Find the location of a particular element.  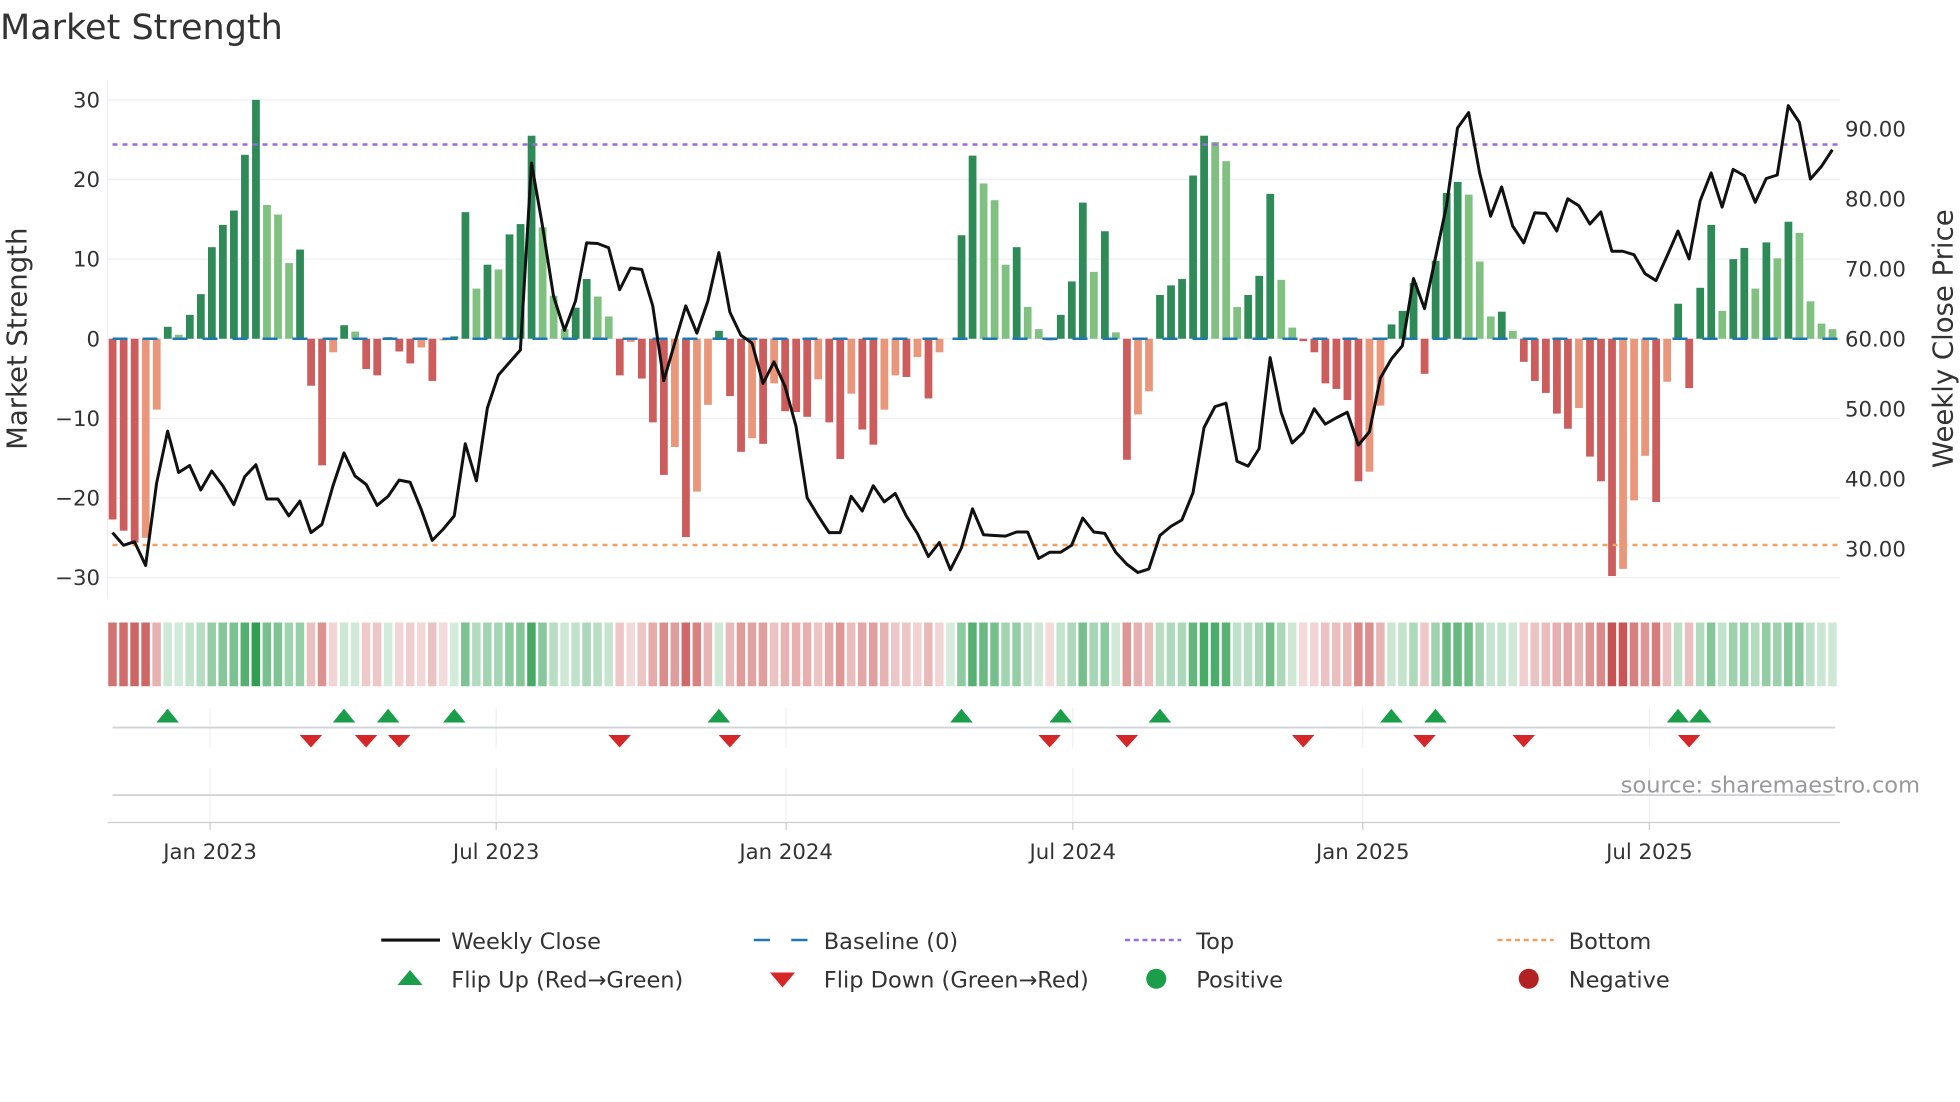

y-tick-label: 20 is located at coordinates (86, 180).